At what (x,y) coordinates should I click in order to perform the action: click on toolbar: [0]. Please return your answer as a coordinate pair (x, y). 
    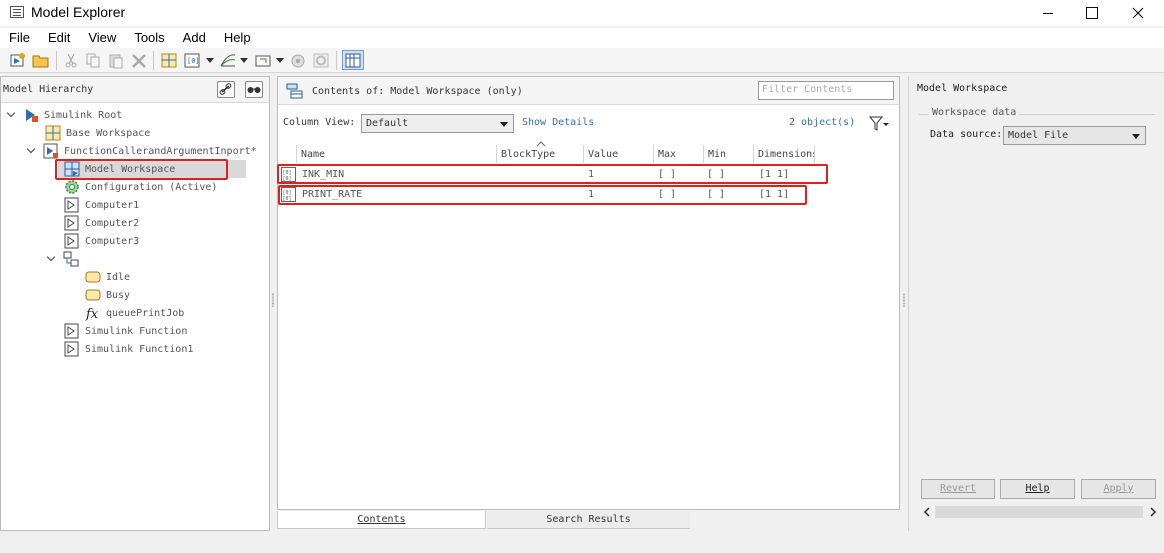
    Looking at the image, I should click on (582, 60).